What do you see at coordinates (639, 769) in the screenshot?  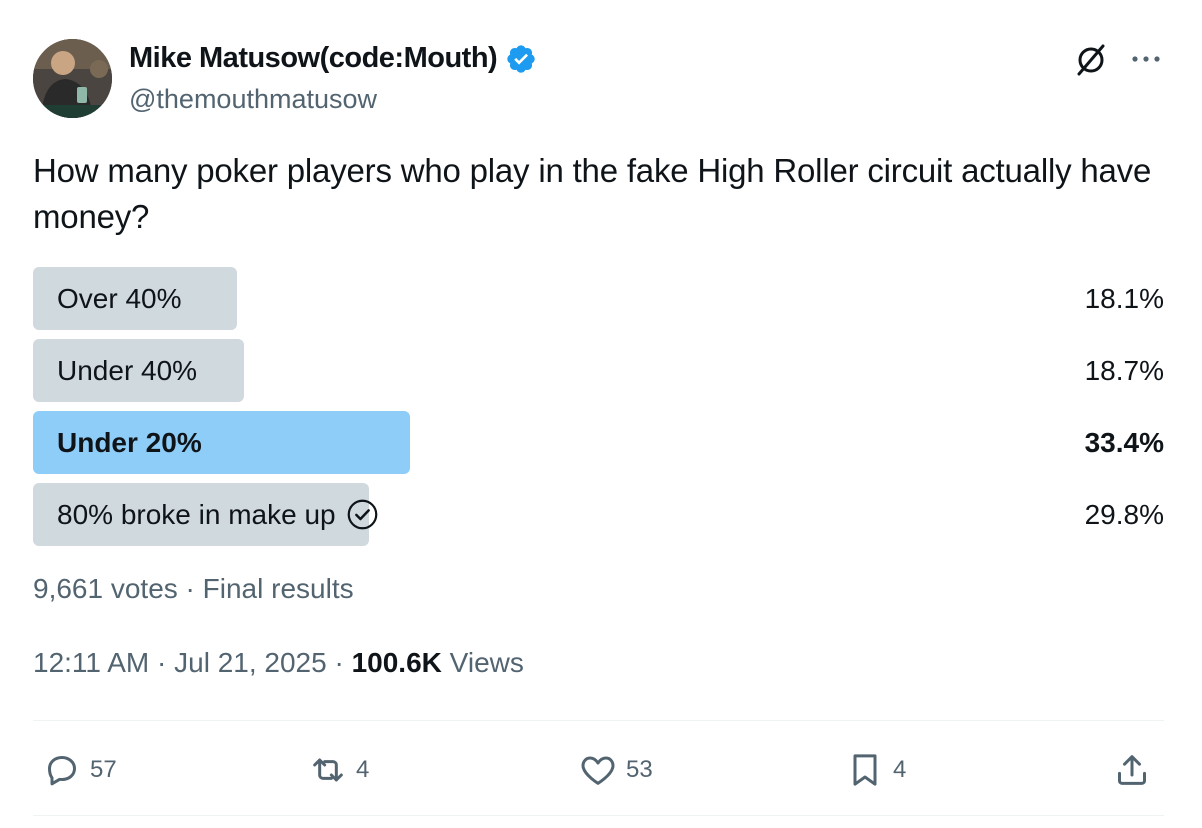 I see `like-count: 53` at bounding box center [639, 769].